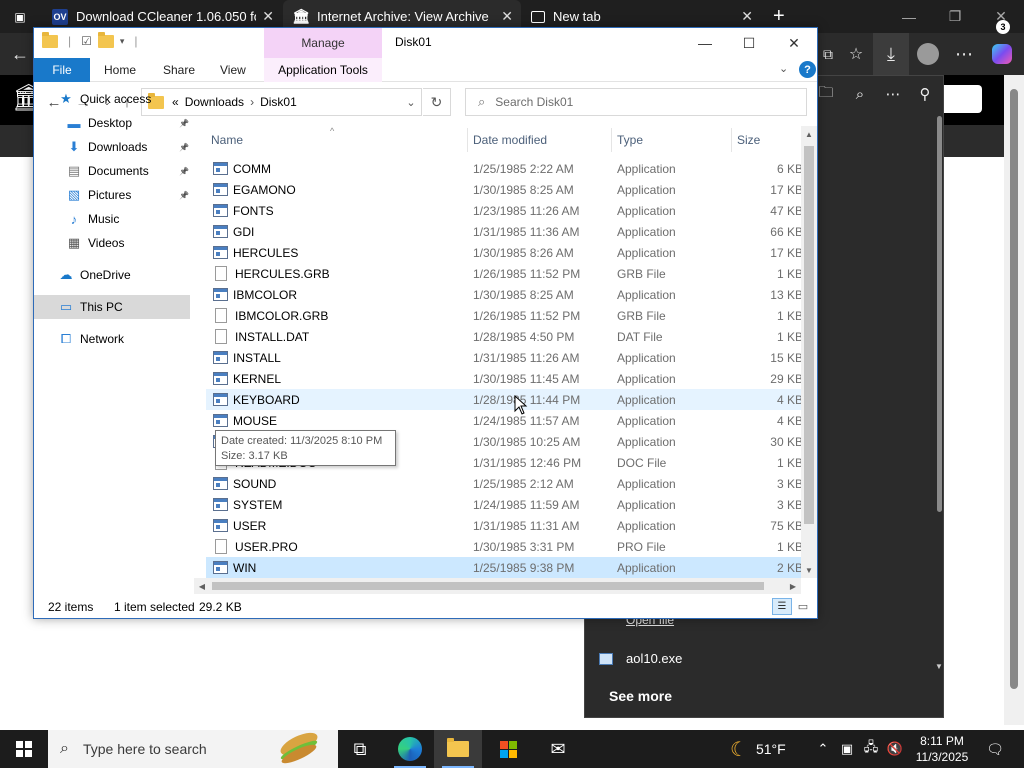 The image size is (1024, 768). Describe the element at coordinates (891, 54) in the screenshot. I see `downloads-icon: ⤓` at that location.